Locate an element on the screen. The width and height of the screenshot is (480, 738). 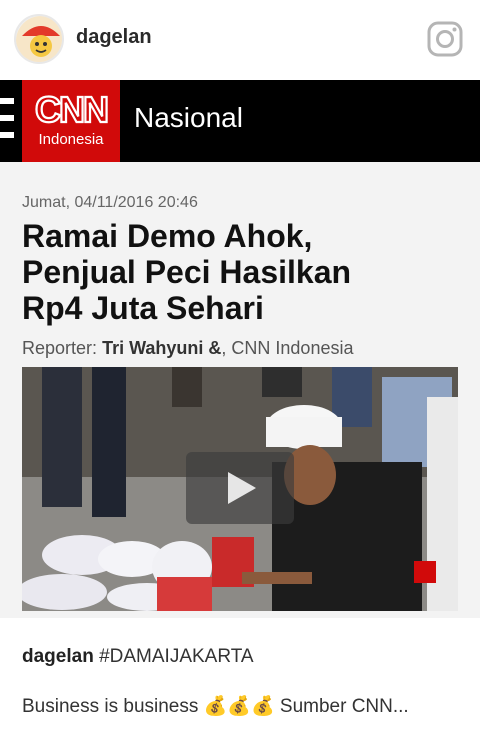
post-header: dagelan is located at coordinates (240, 40).